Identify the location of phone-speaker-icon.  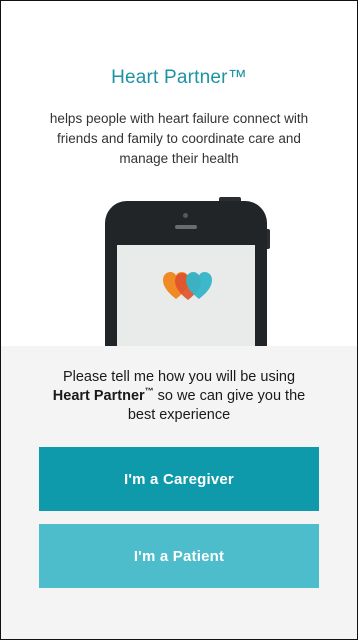
(186, 227).